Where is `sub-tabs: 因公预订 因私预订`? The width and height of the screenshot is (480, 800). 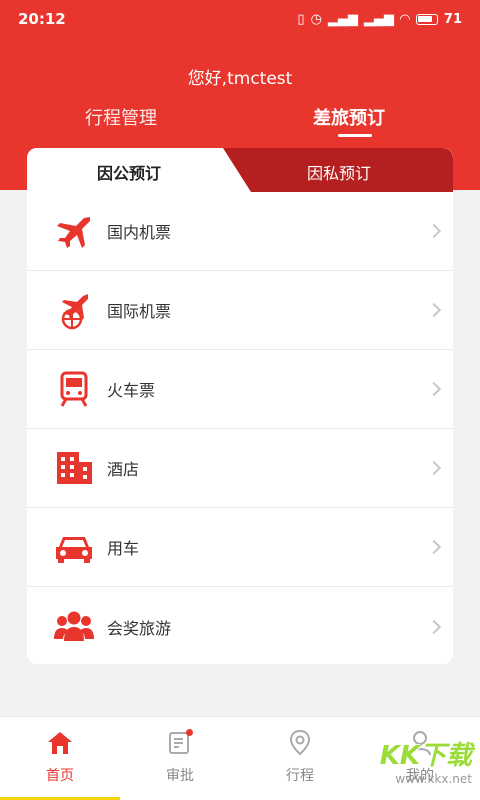 sub-tabs: 因公预订 因私预订 is located at coordinates (240, 170).